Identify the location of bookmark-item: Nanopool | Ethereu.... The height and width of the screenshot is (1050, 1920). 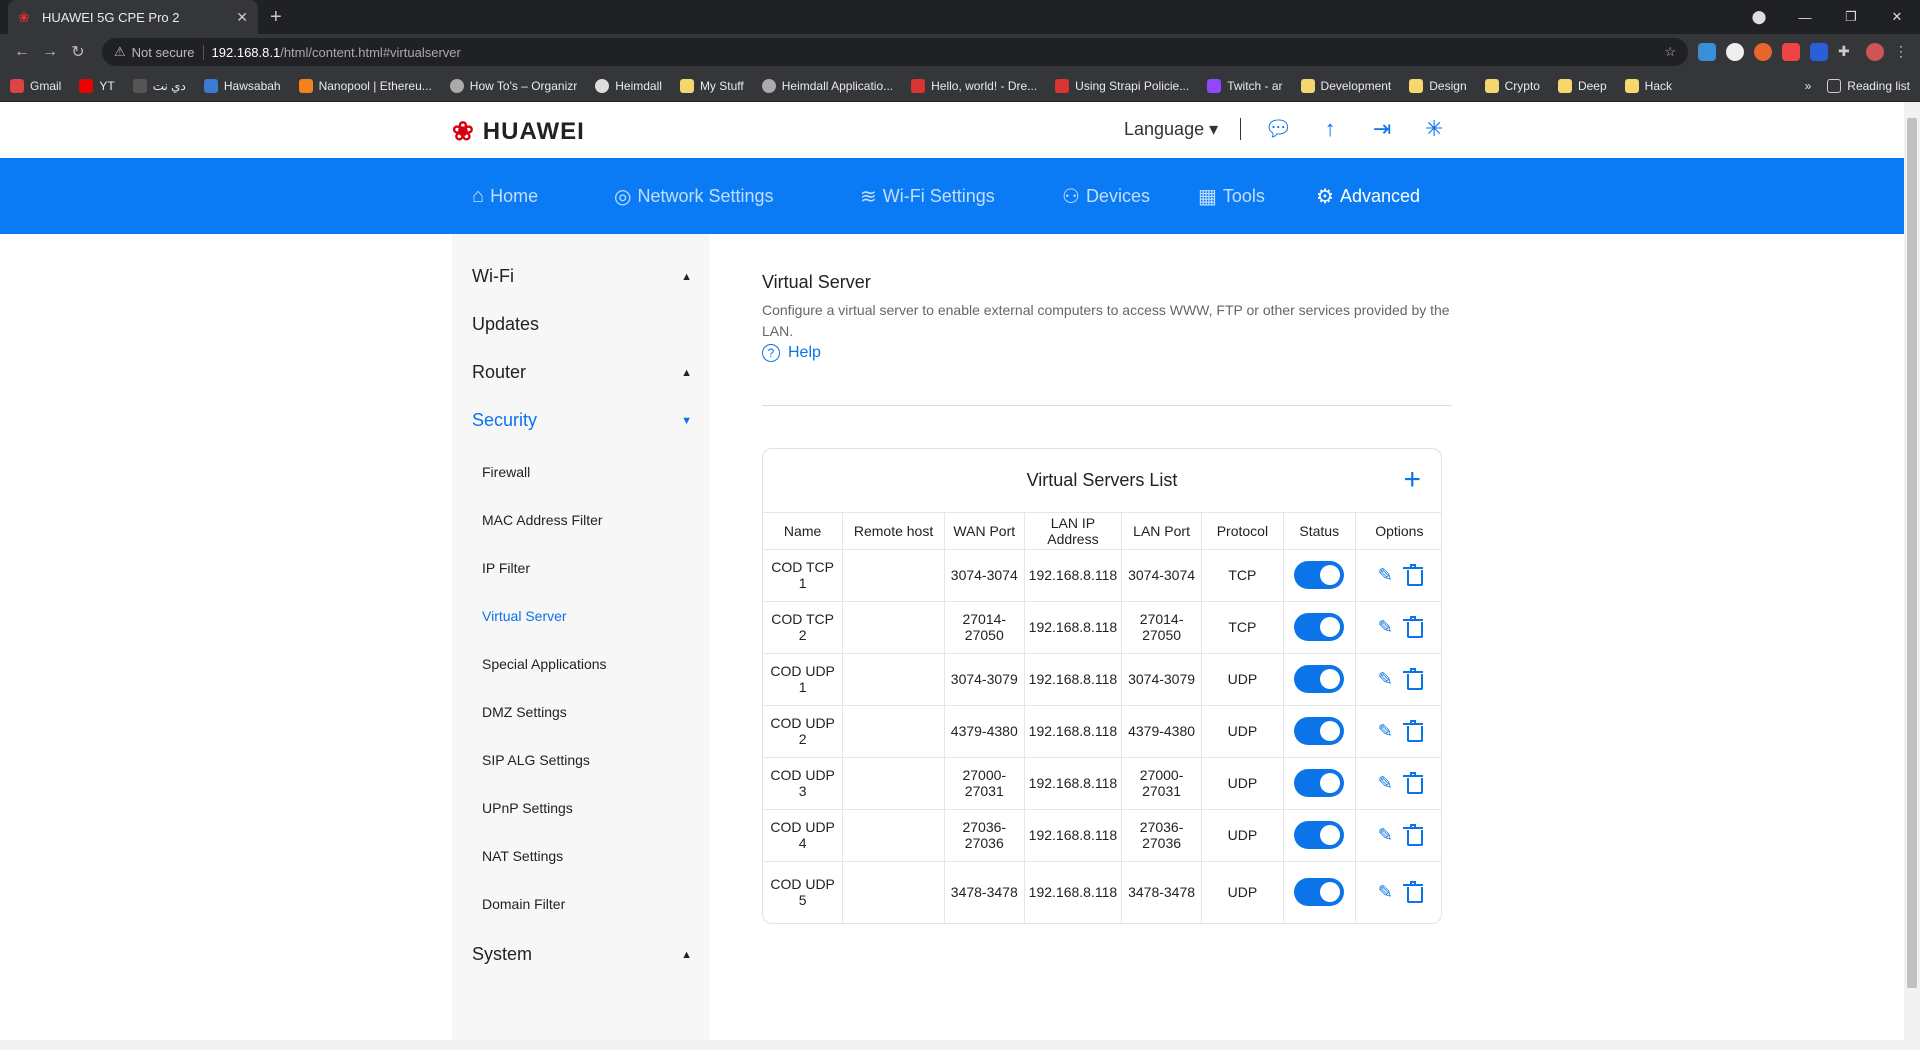
(365, 85).